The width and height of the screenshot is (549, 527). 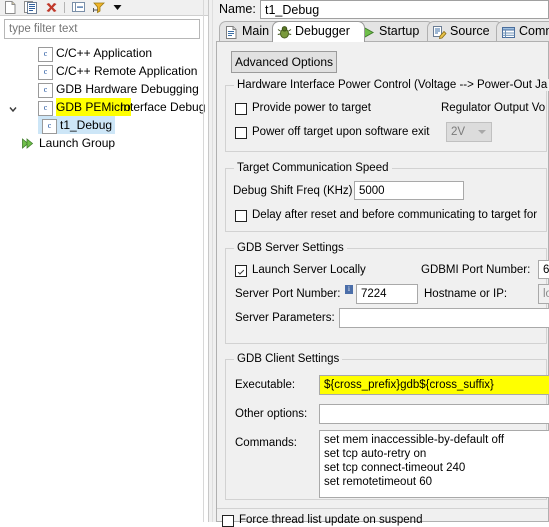 What do you see at coordinates (284, 62) in the screenshot?
I see `advanced-options-button: Advanced Options` at bounding box center [284, 62].